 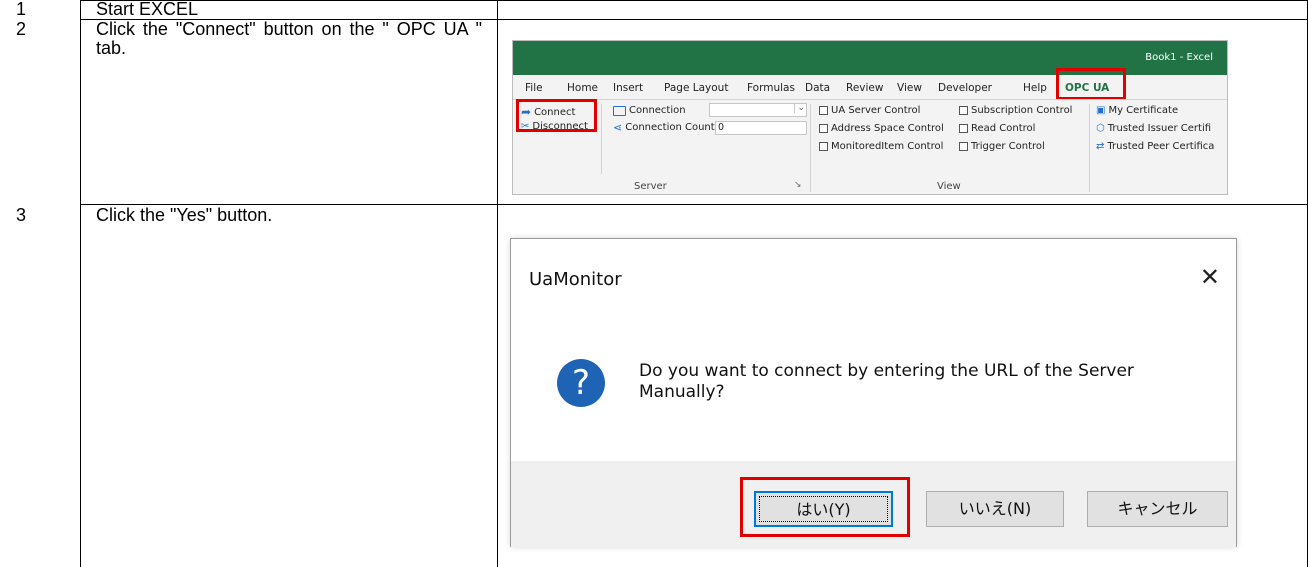 What do you see at coordinates (909, 88) in the screenshot?
I see `tab-view: View` at bounding box center [909, 88].